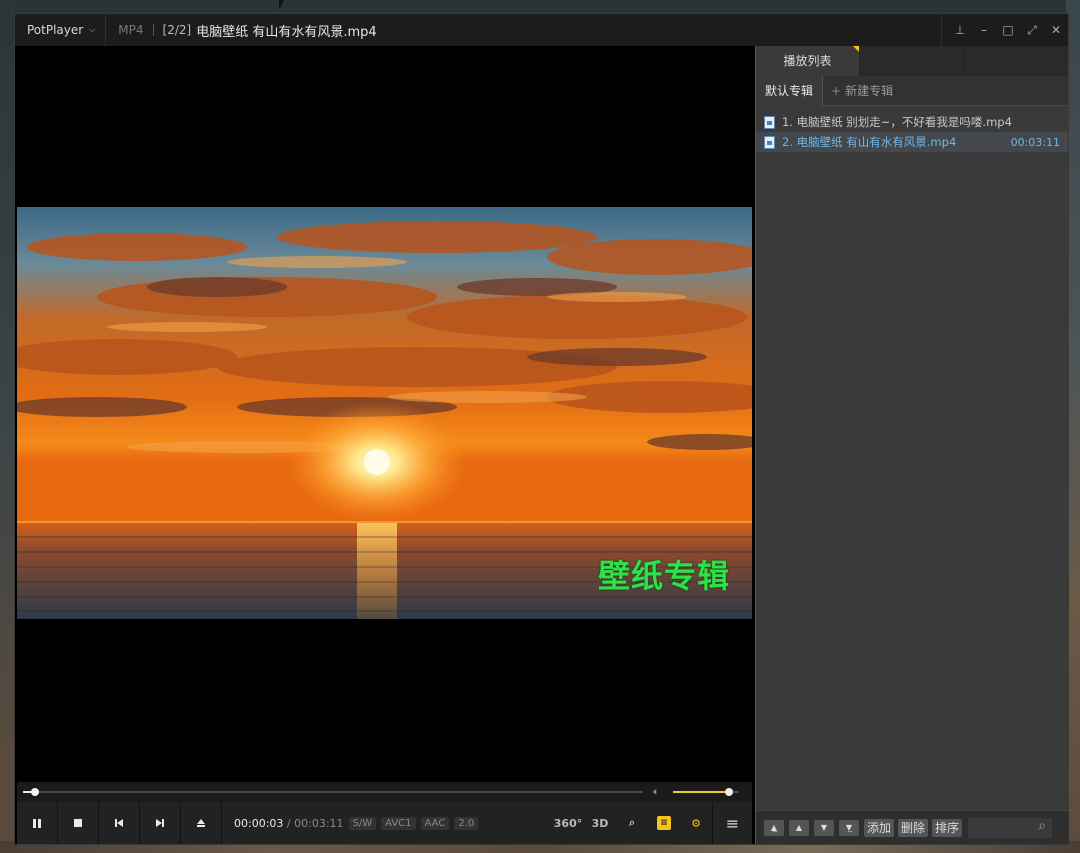 The image size is (1080, 853). What do you see at coordinates (319, 823) in the screenshot?
I see `total-time: 00:03:11` at bounding box center [319, 823].